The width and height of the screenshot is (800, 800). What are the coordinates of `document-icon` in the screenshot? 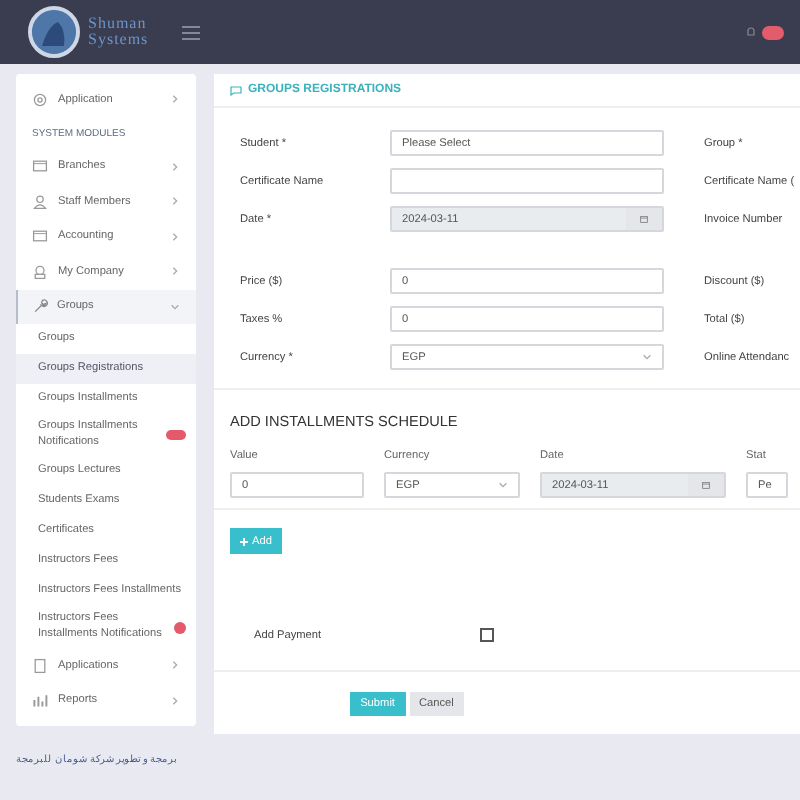 It's located at (40, 665).